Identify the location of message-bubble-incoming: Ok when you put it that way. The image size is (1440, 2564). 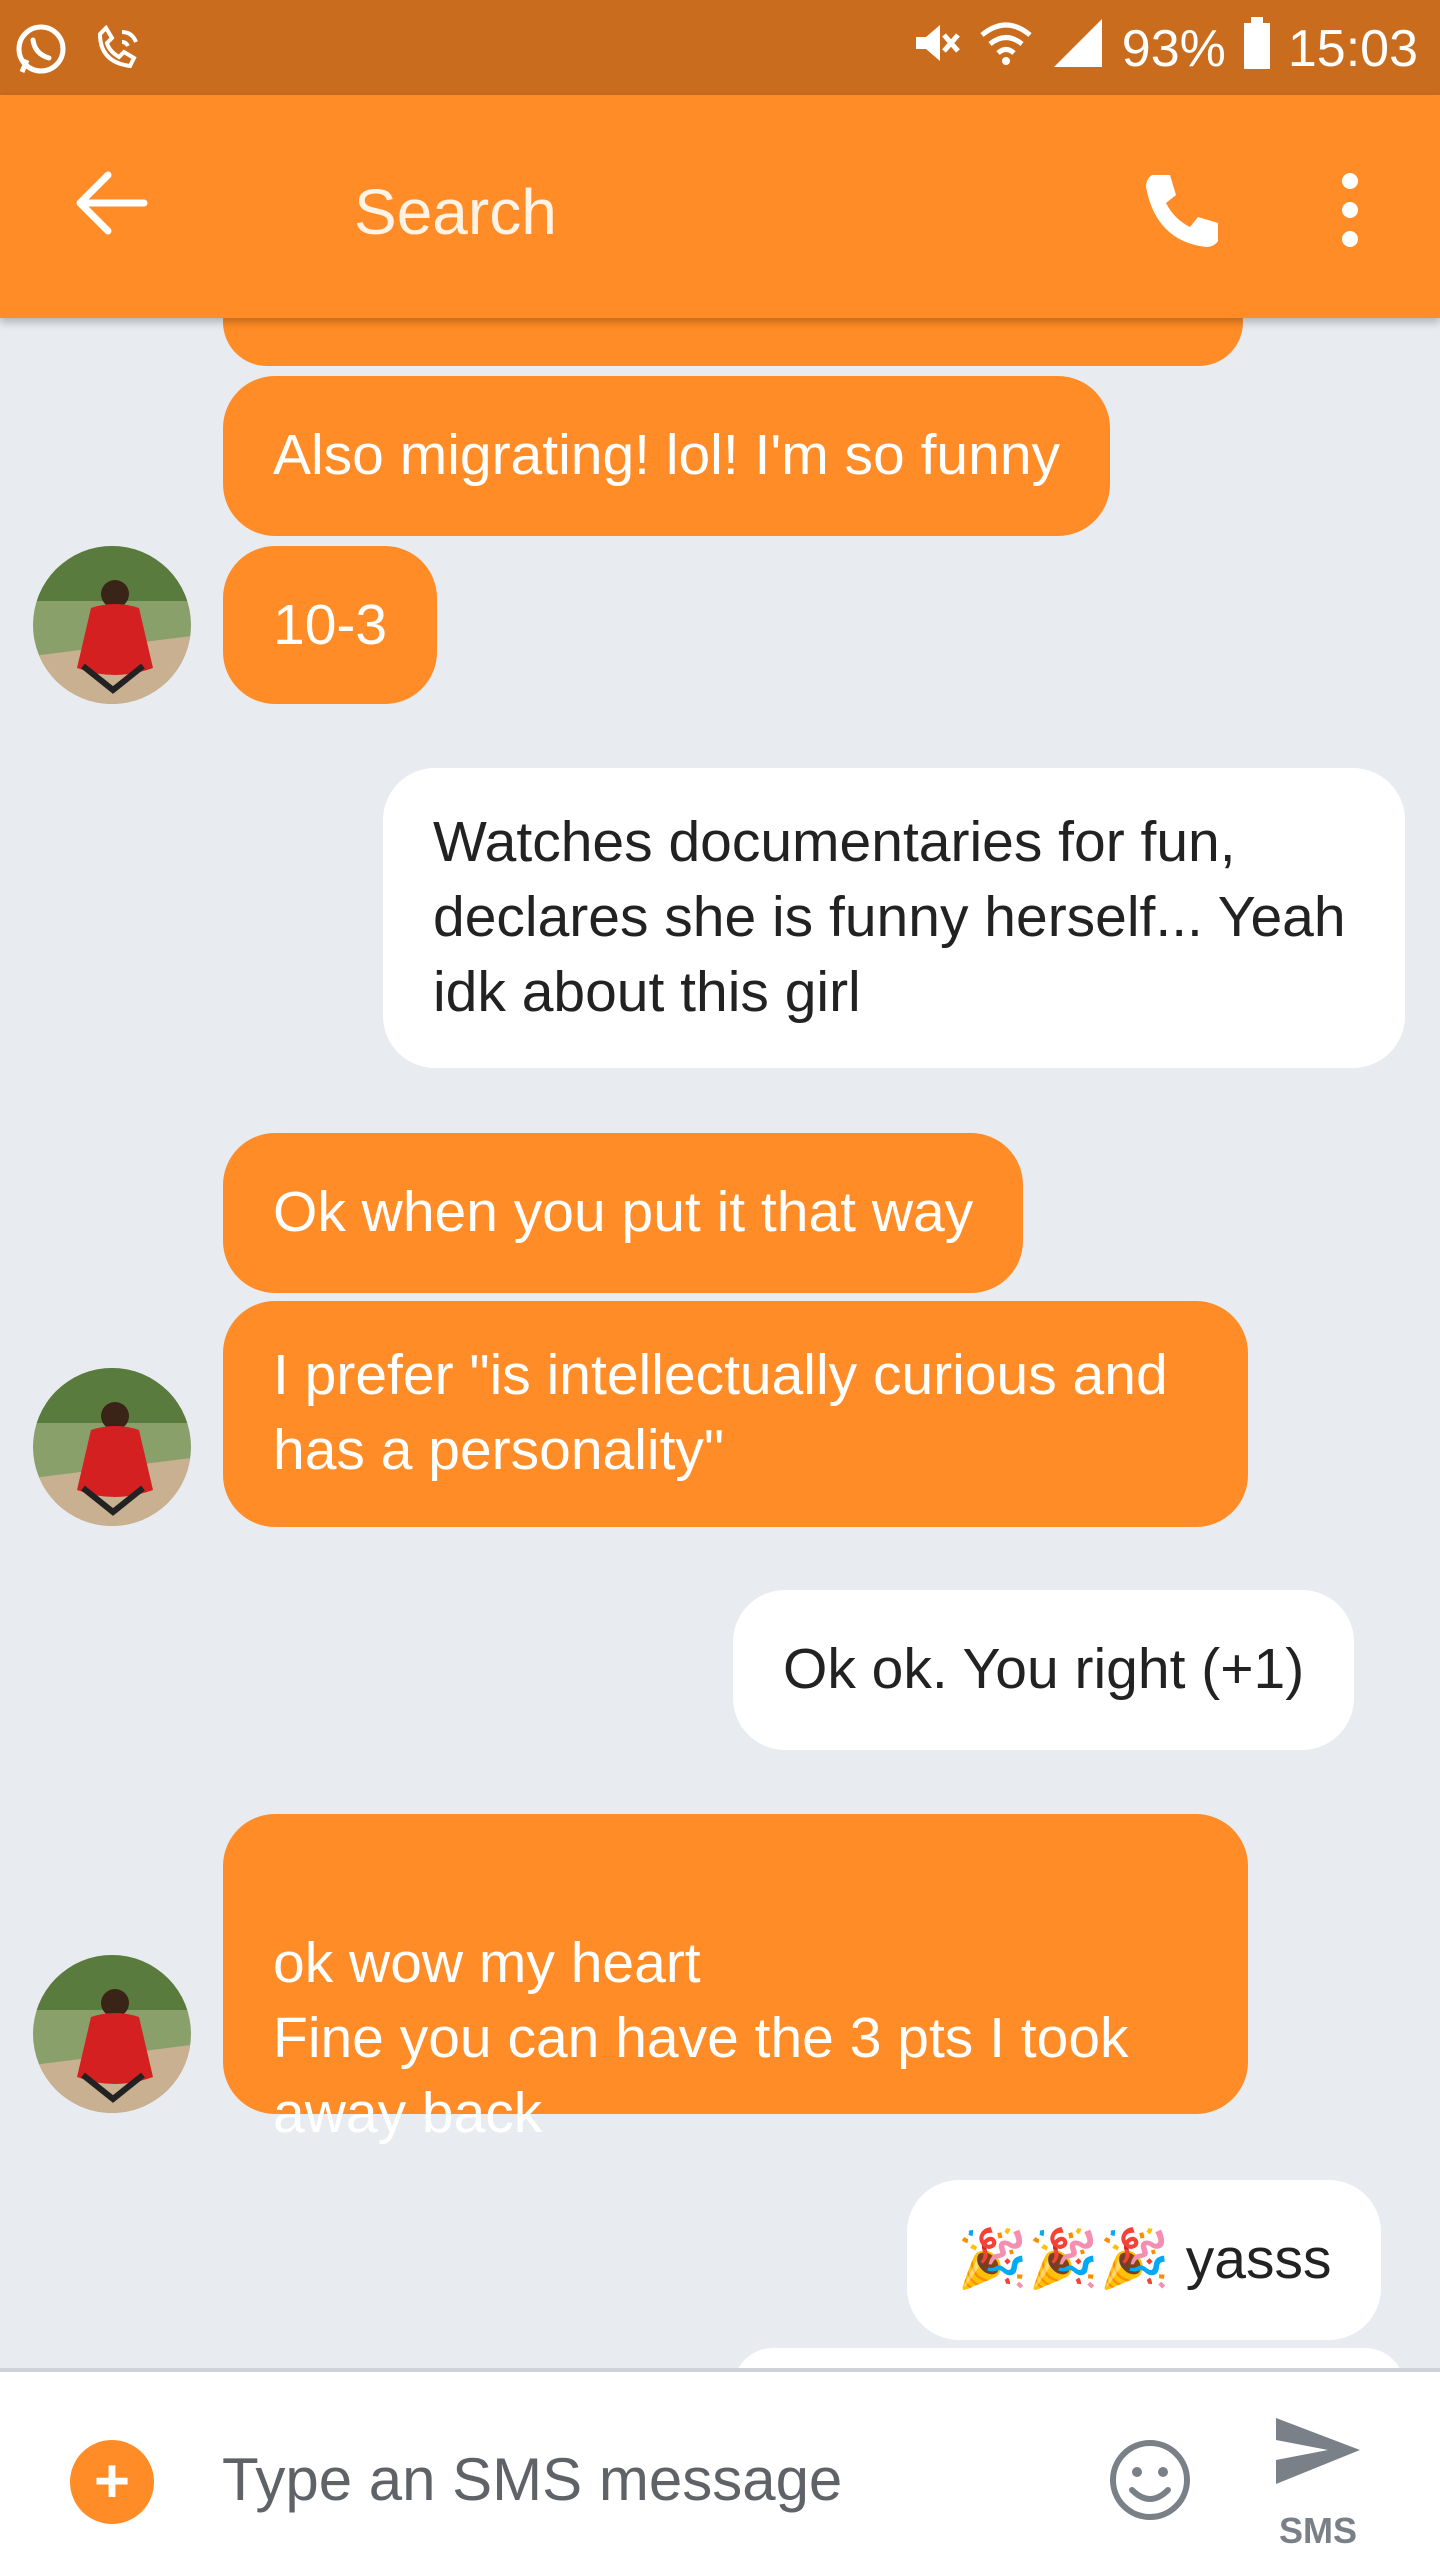
(623, 1213).